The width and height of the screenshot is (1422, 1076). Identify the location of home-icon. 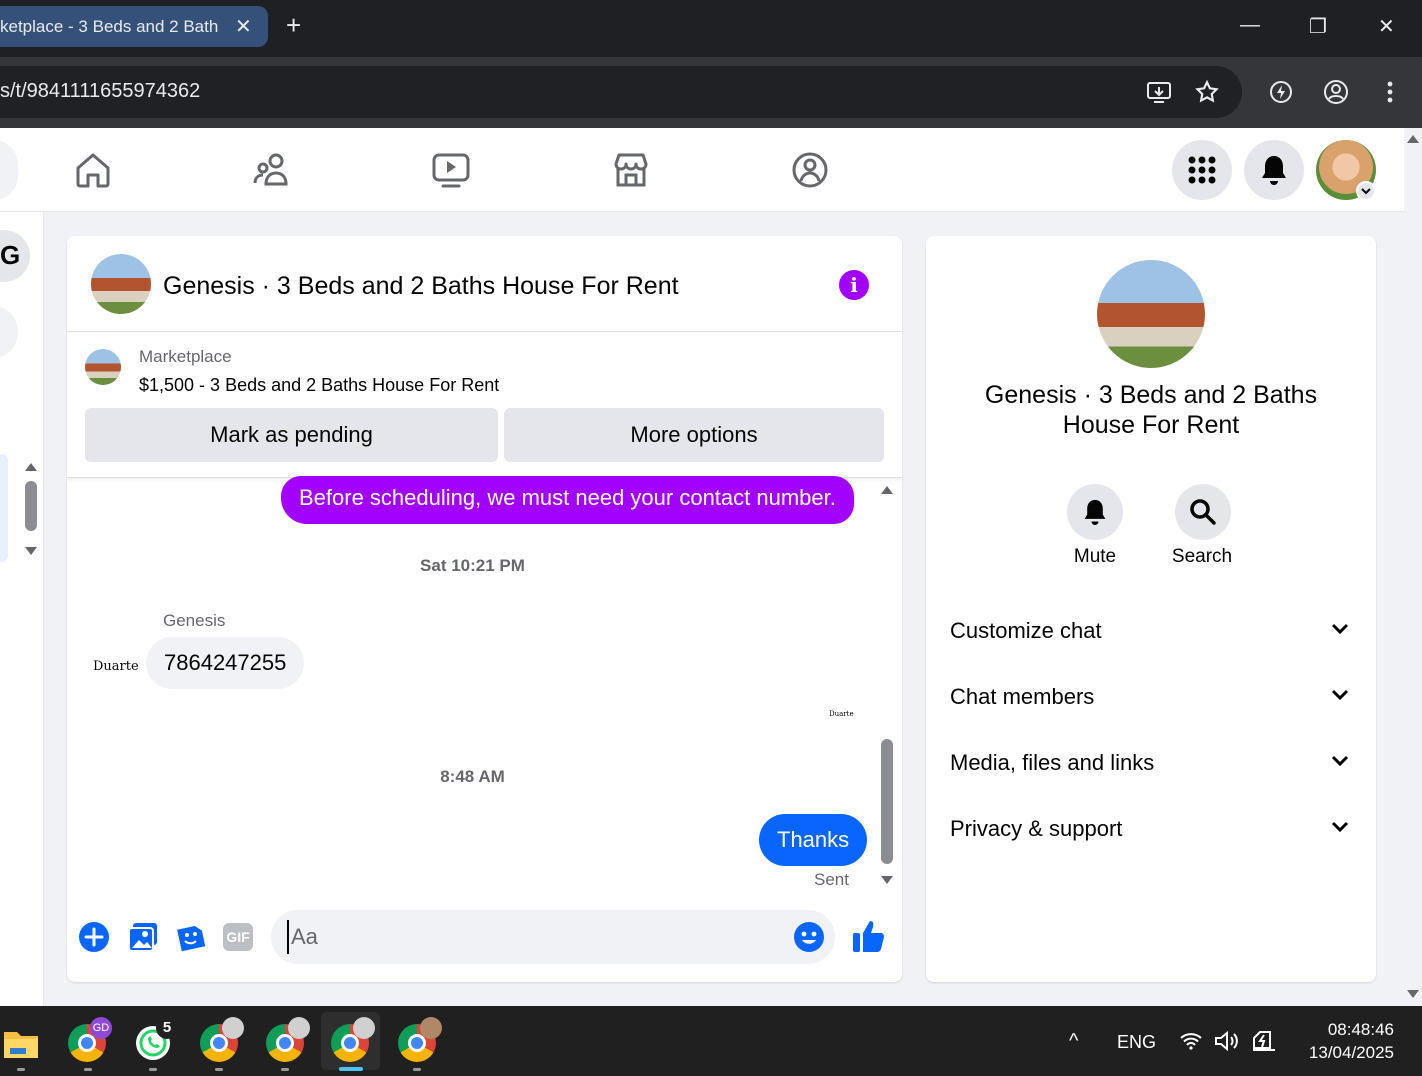
(93, 170).